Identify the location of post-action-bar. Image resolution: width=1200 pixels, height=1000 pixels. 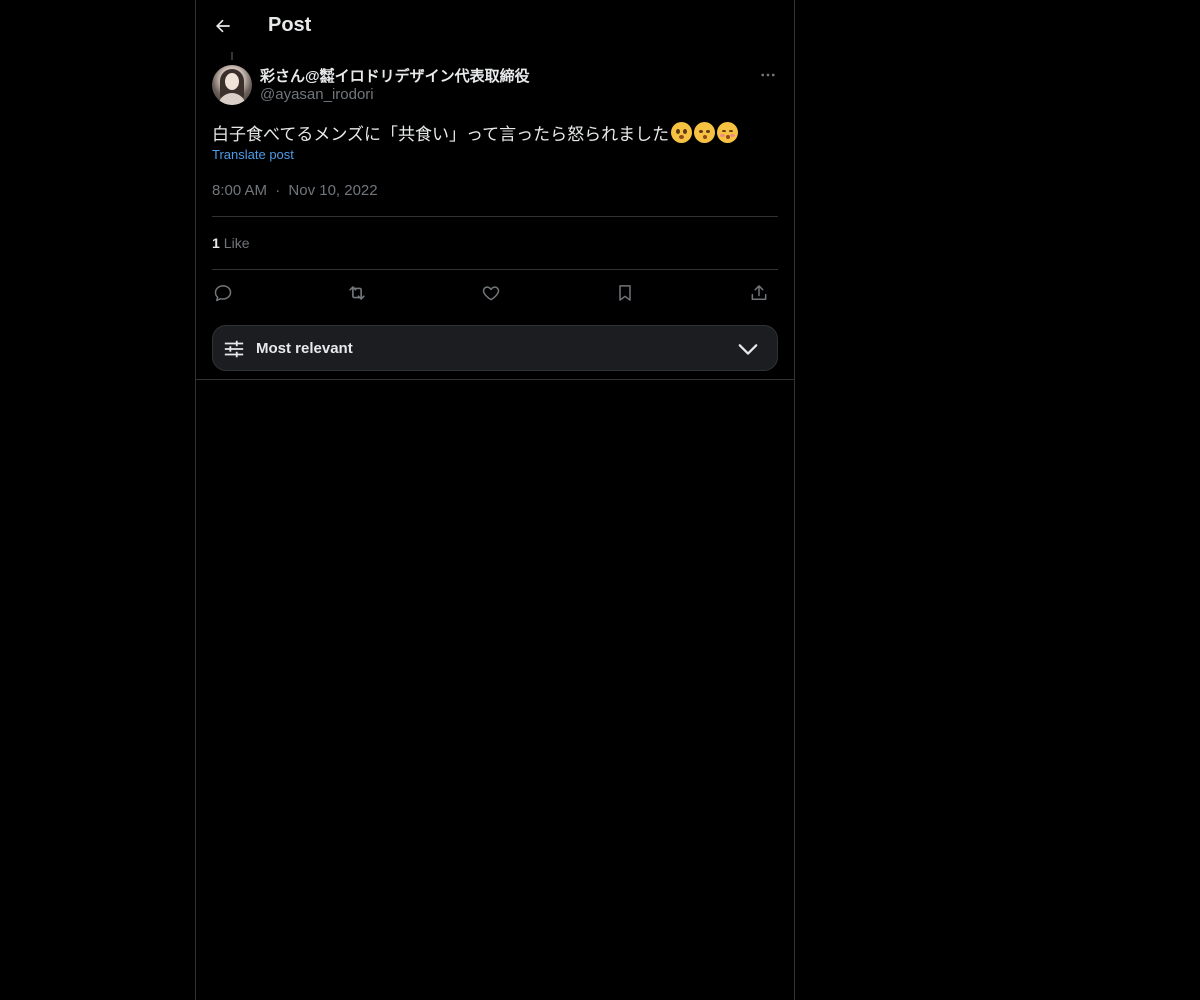
(495, 293).